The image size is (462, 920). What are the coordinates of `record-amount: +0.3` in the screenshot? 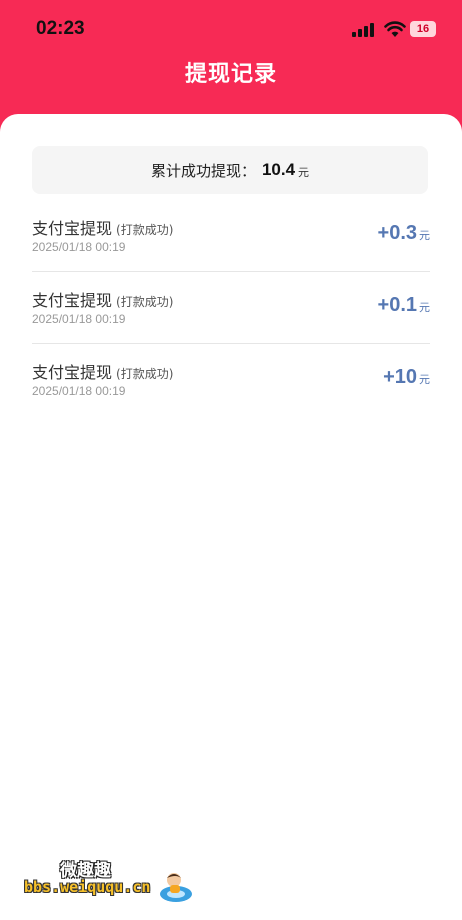 It's located at (397, 233).